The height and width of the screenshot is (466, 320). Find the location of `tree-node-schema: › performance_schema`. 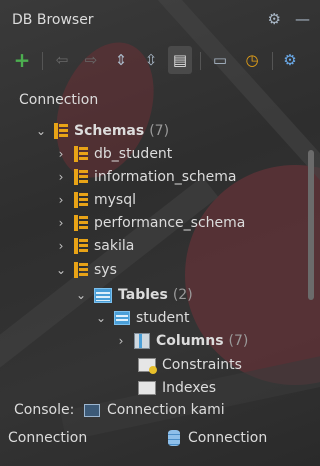

tree-node-schema: › performance_schema is located at coordinates (149, 223).